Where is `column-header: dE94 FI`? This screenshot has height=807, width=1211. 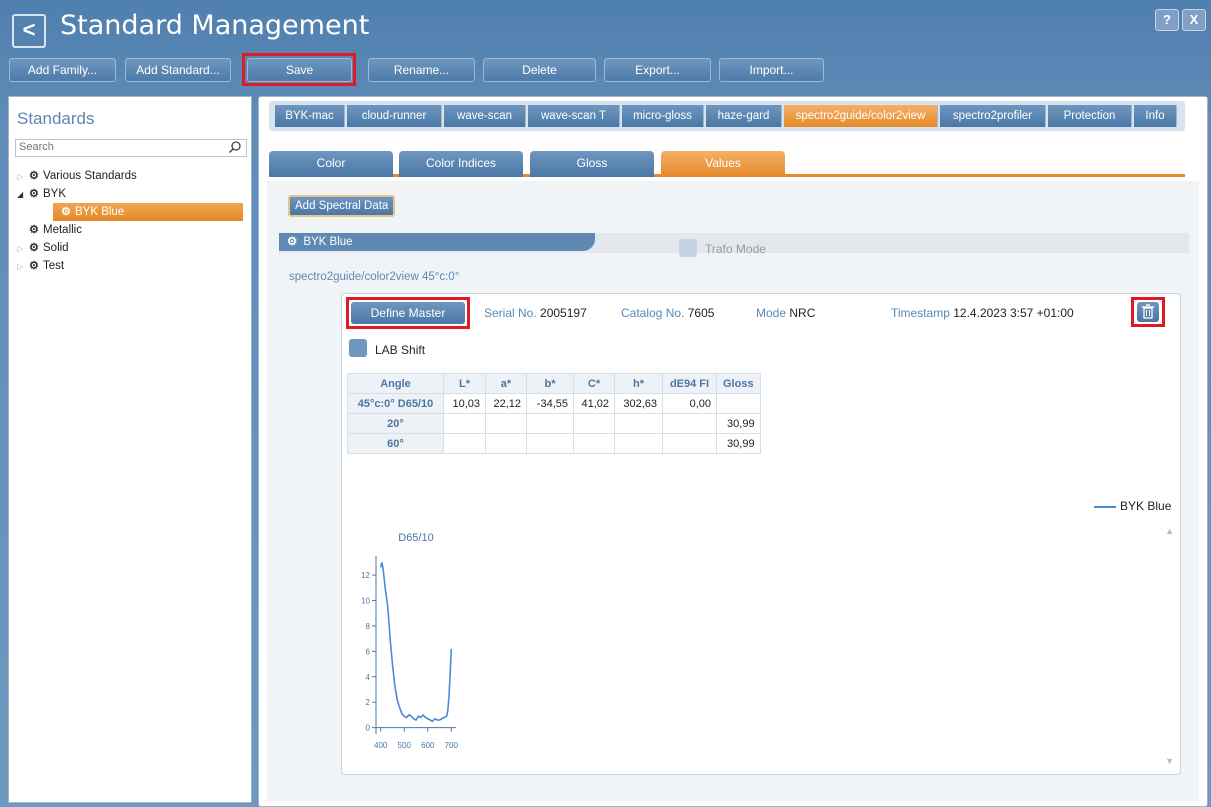
column-header: dE94 FI is located at coordinates (689, 383).